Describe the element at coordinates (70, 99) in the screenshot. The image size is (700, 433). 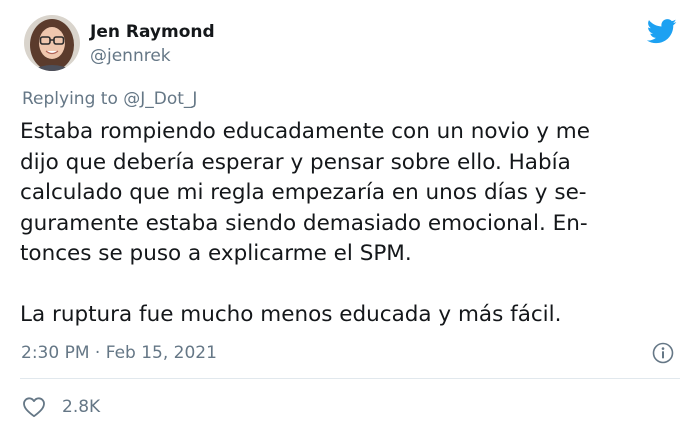
I see `reply-prefix: Replying to` at that location.